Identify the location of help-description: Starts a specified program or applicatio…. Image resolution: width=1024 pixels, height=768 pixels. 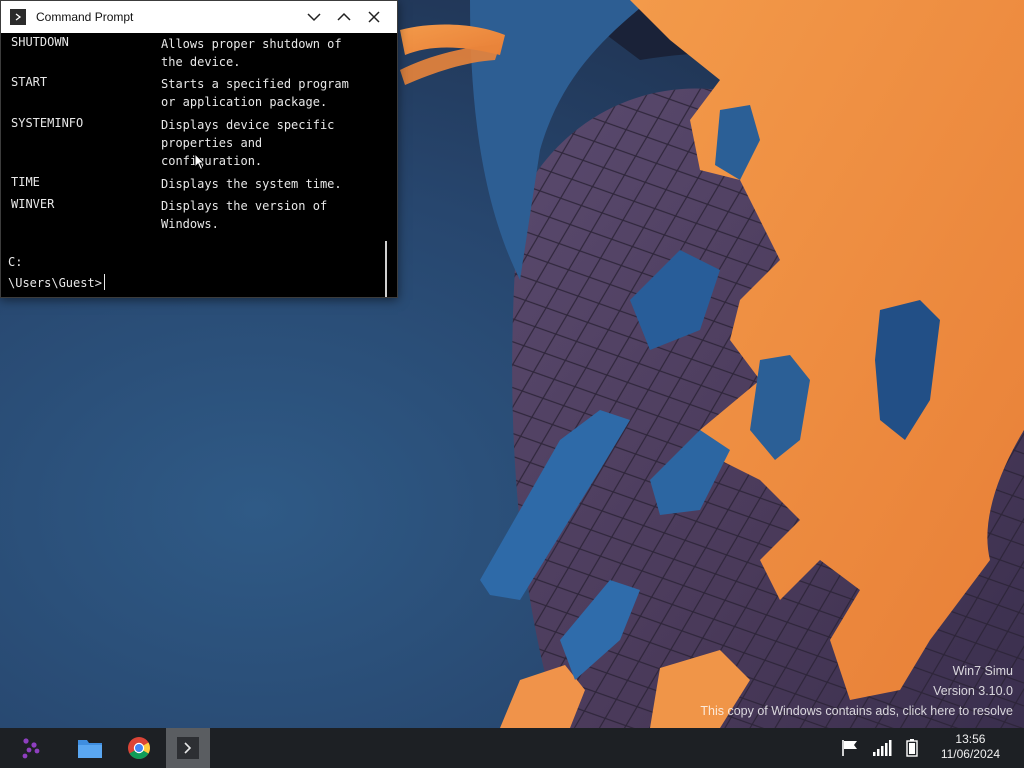
(255, 93).